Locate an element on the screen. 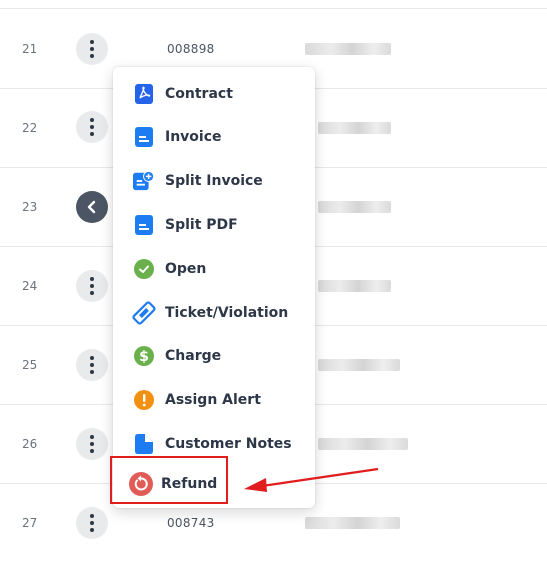 This screenshot has width=547, height=562. menu-item-invoice: Invoice is located at coordinates (214, 137).